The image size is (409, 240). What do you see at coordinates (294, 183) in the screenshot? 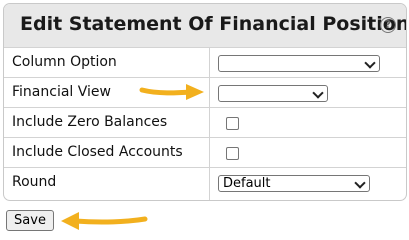
I see `round-select: Default` at bounding box center [294, 183].